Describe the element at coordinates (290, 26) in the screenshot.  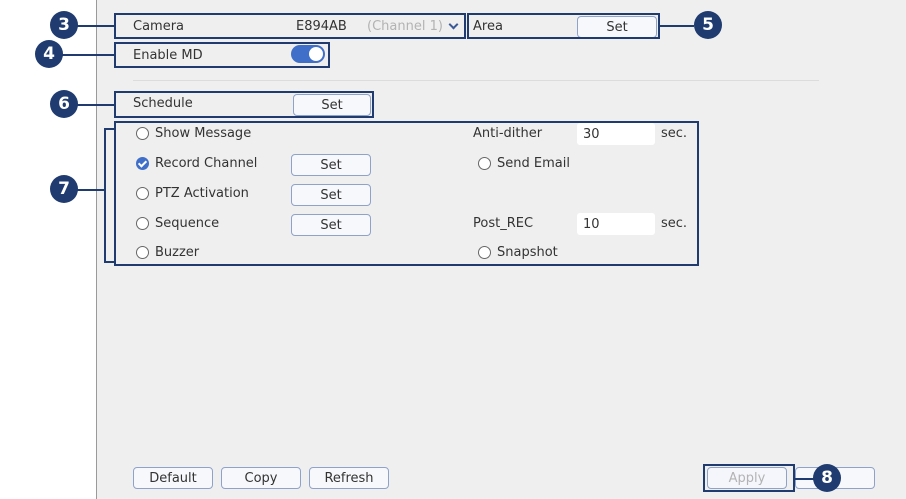
I see `callout-box-camera` at that location.